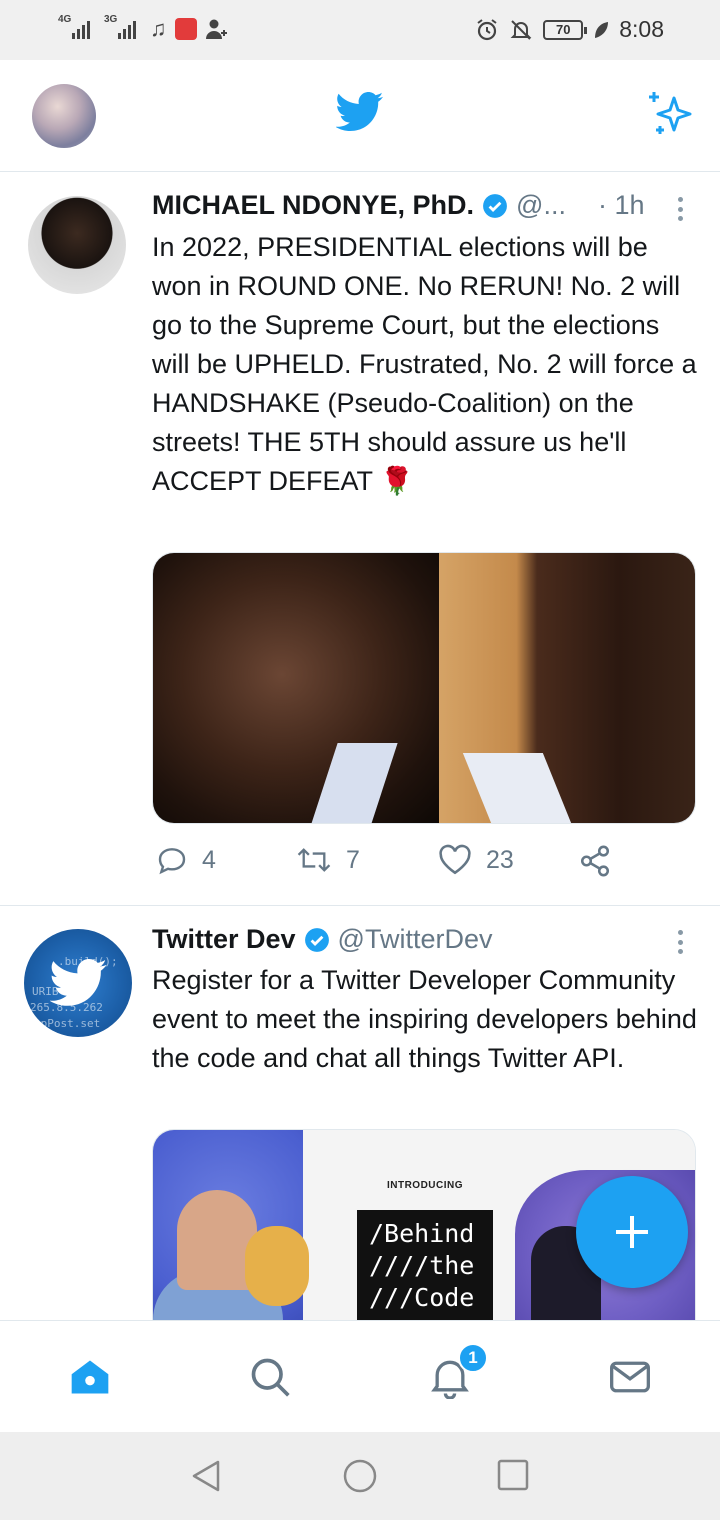  Describe the element at coordinates (314, 860) in the screenshot. I see `retweet-icon` at that location.